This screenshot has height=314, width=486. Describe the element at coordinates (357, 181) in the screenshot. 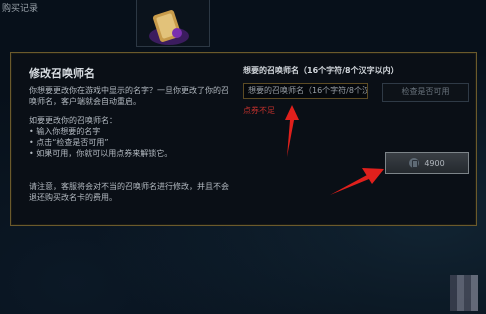

I see `arrow-to-purchase-button` at that location.